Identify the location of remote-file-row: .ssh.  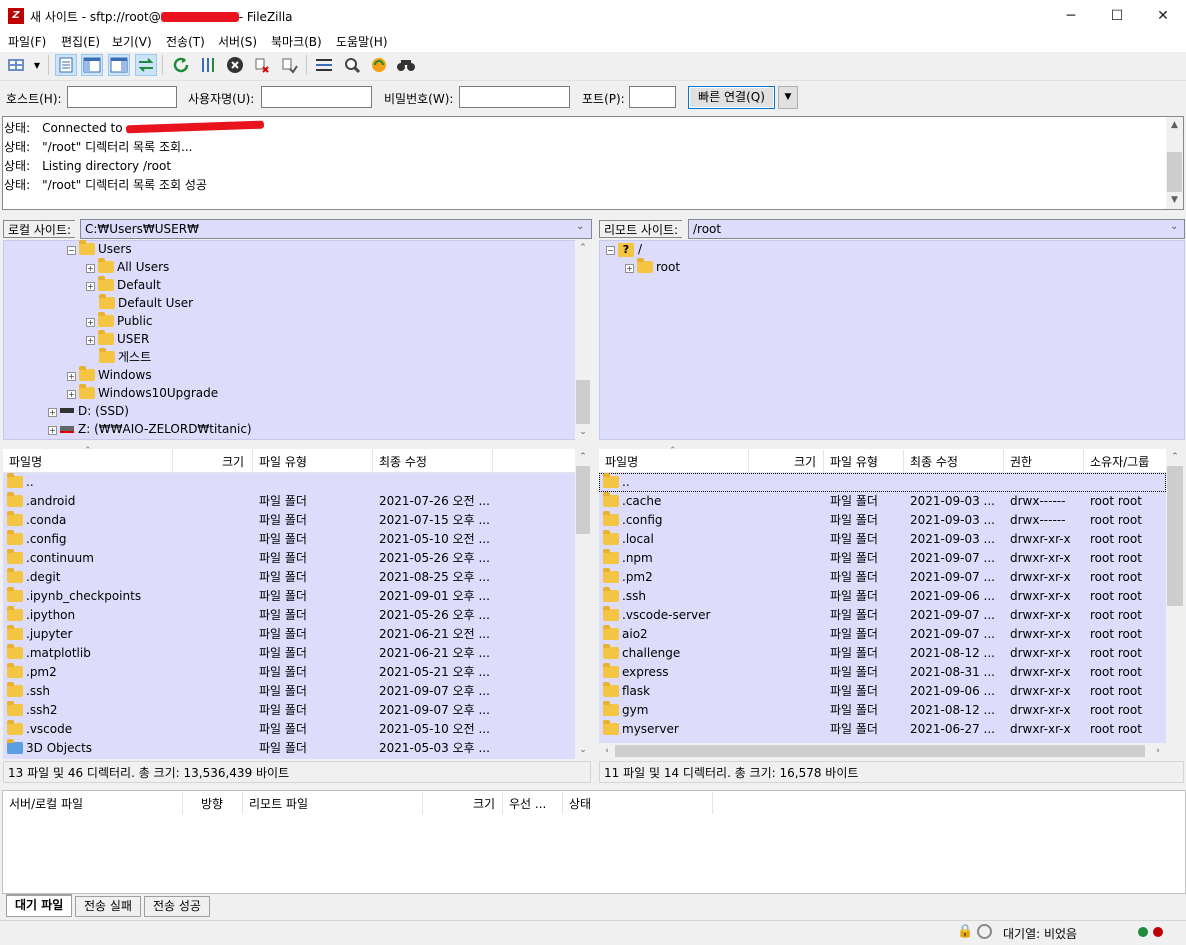
(882, 596).